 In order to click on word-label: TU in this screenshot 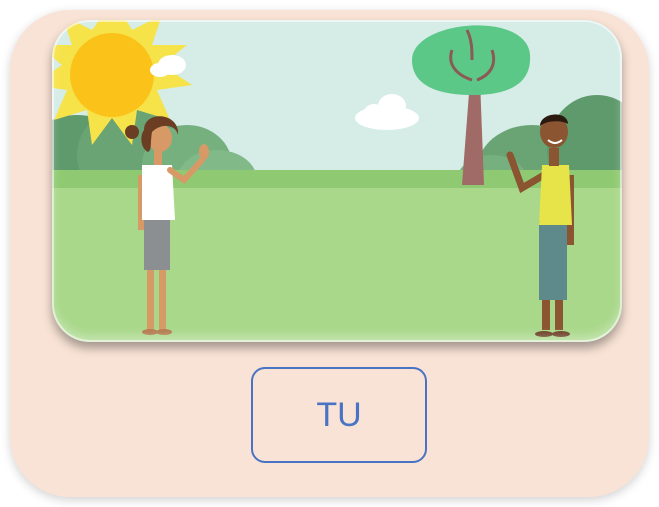, I will do `click(339, 414)`.